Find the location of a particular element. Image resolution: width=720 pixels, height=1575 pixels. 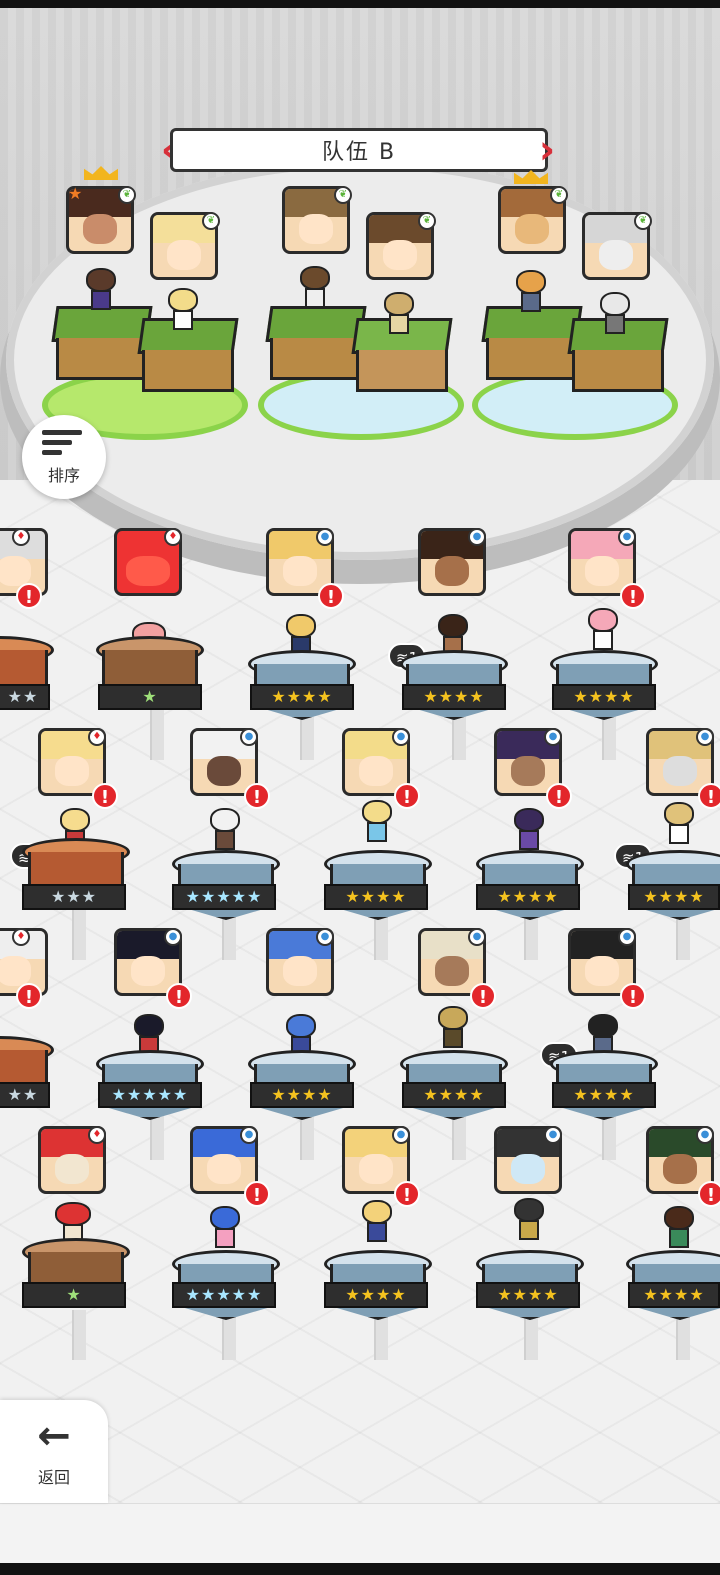

sort-button: 排序 is located at coordinates (64, 457).